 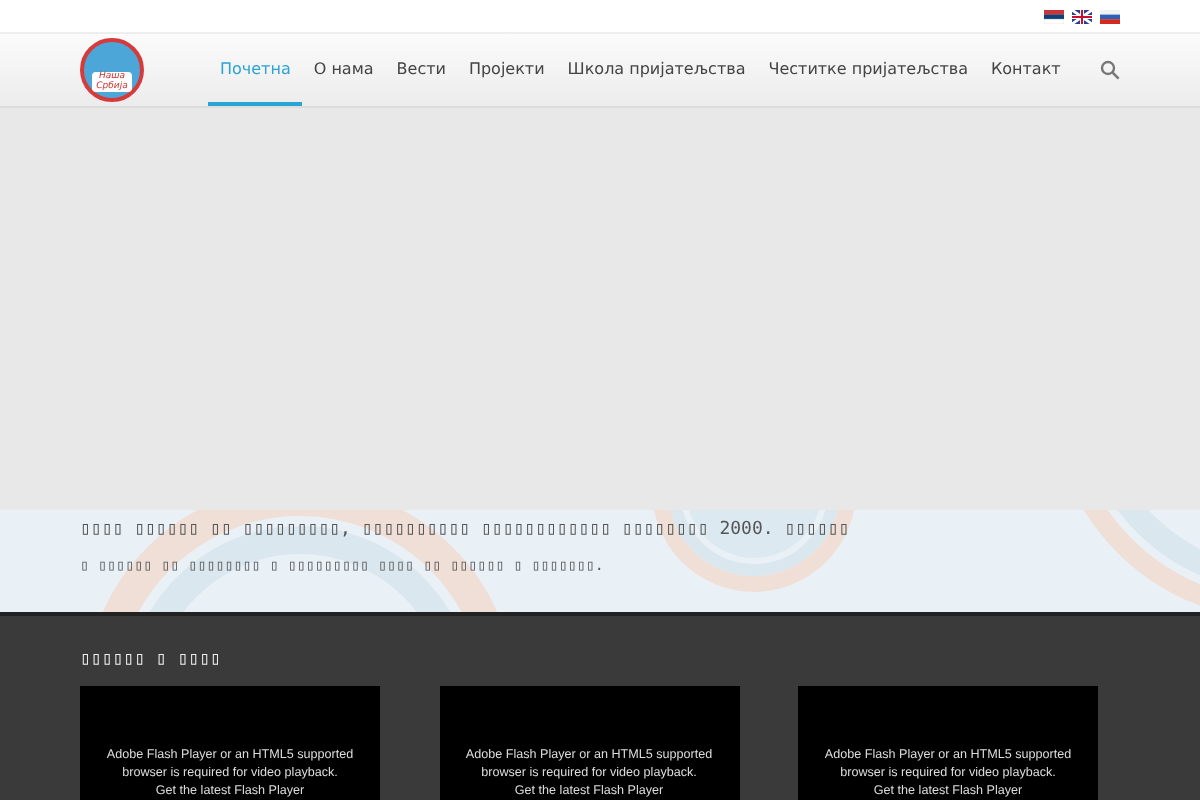 I want to click on nav-link: Пројекти, so click(x=506, y=70).